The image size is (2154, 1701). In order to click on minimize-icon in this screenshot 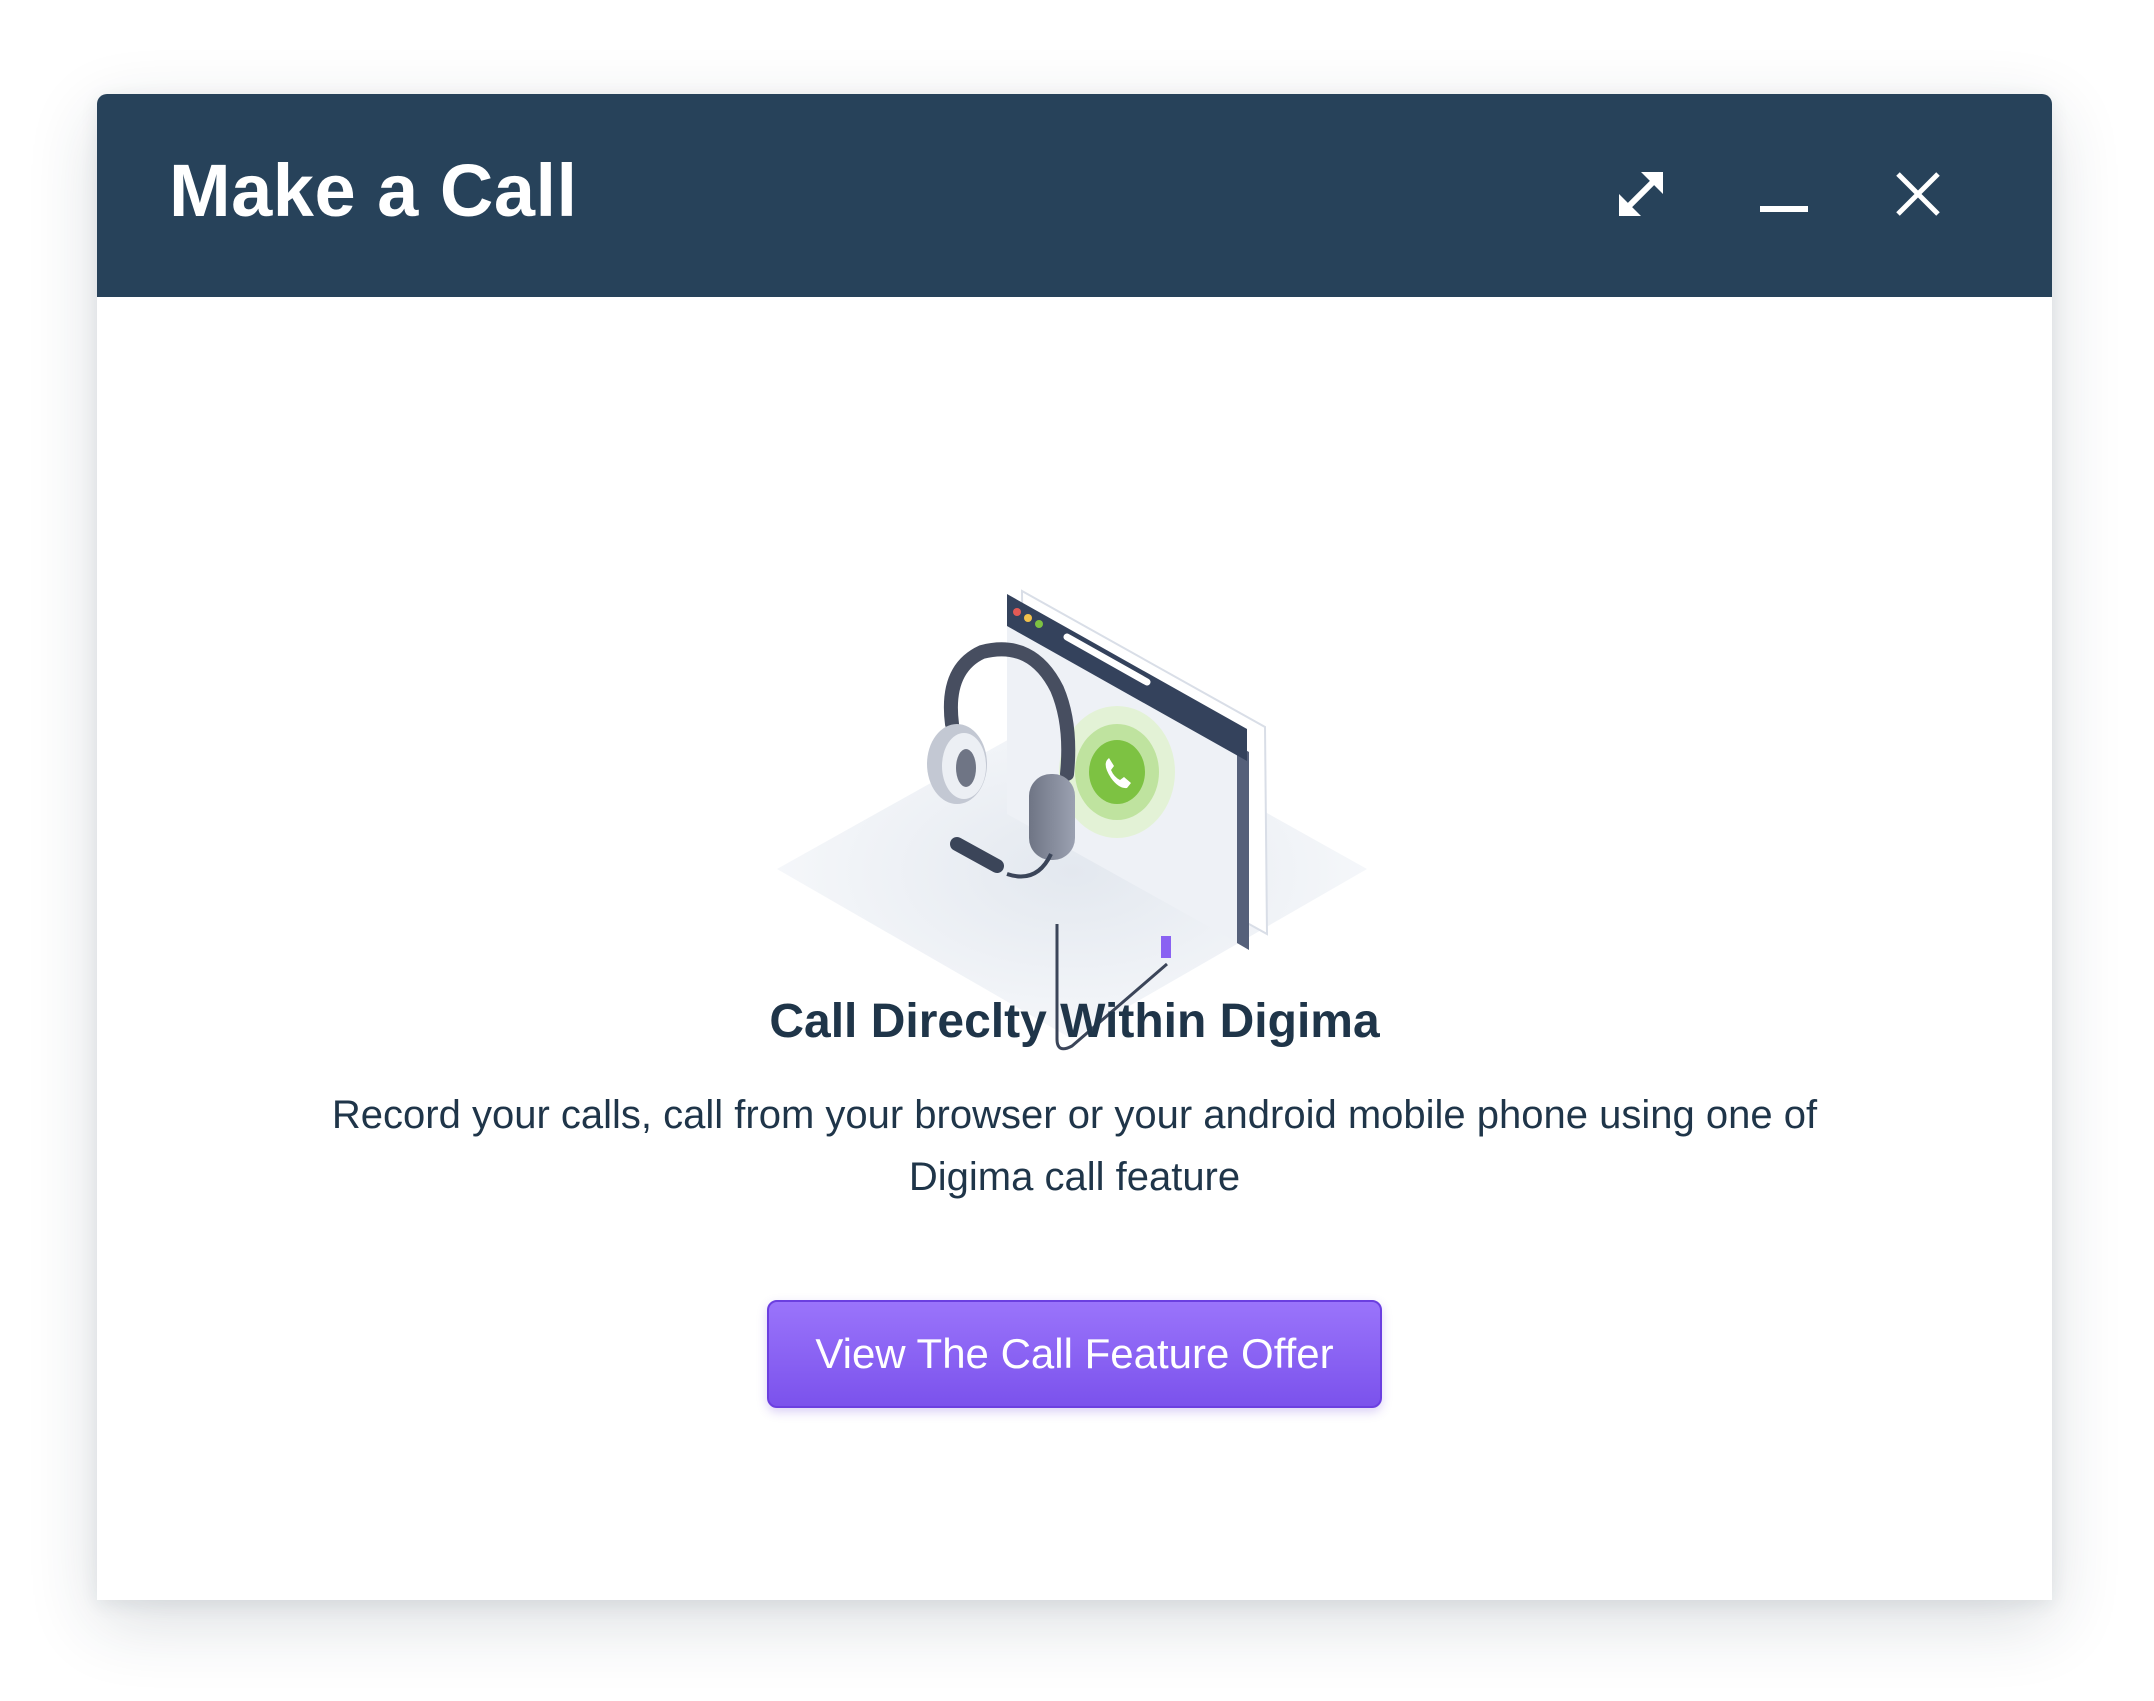, I will do `click(1784, 209)`.